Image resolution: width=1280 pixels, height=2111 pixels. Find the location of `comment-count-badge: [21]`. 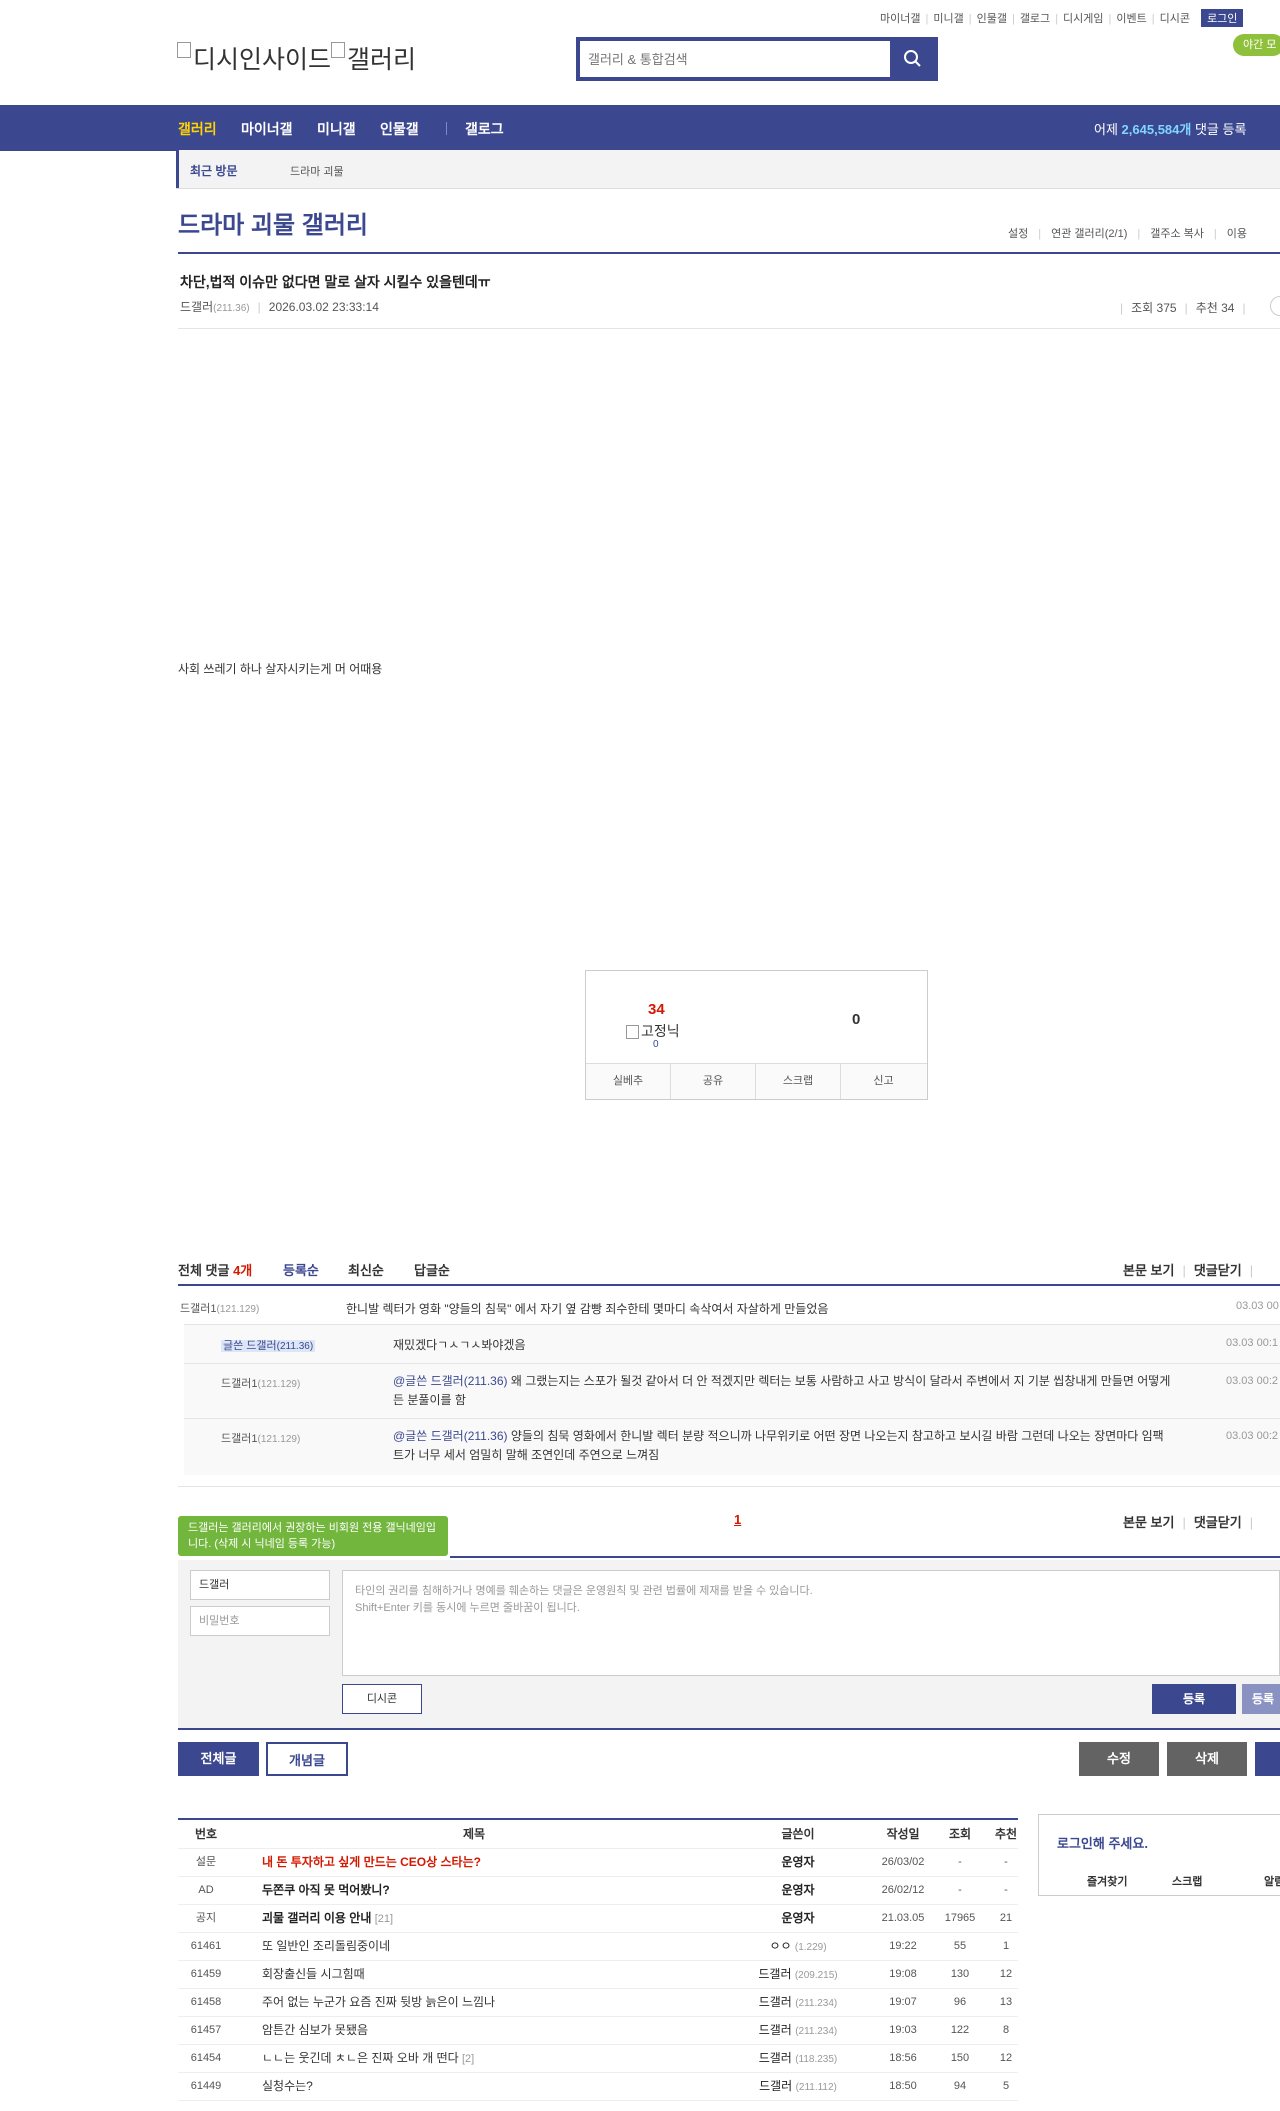

comment-count-badge: [21] is located at coordinates (384, 1919).